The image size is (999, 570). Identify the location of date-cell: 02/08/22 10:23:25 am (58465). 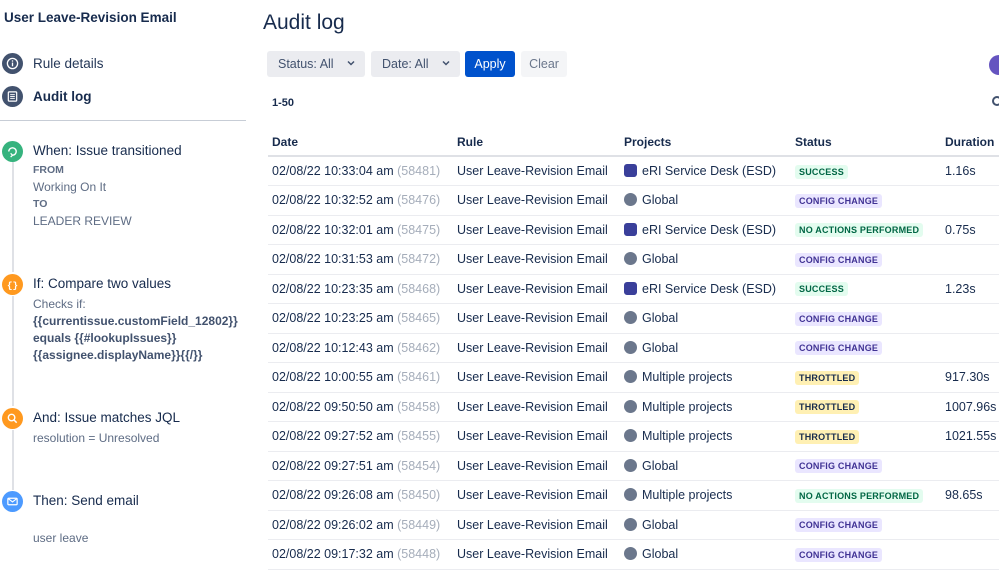
(360, 318).